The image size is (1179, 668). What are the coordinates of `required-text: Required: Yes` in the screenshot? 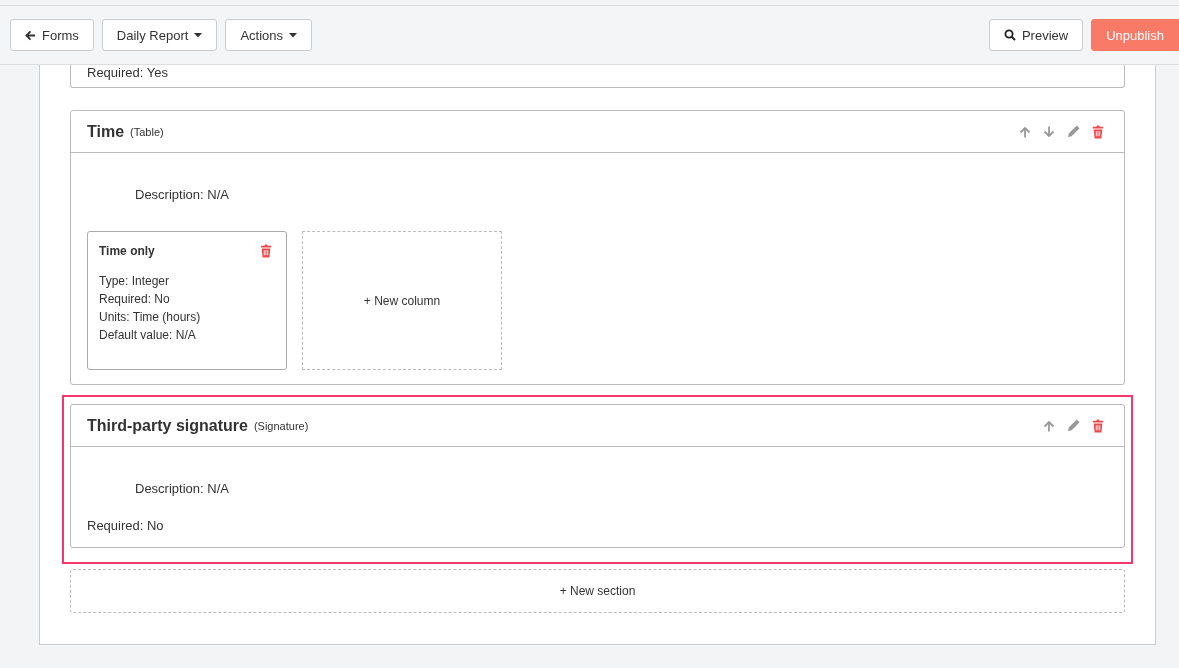 It's located at (127, 72).